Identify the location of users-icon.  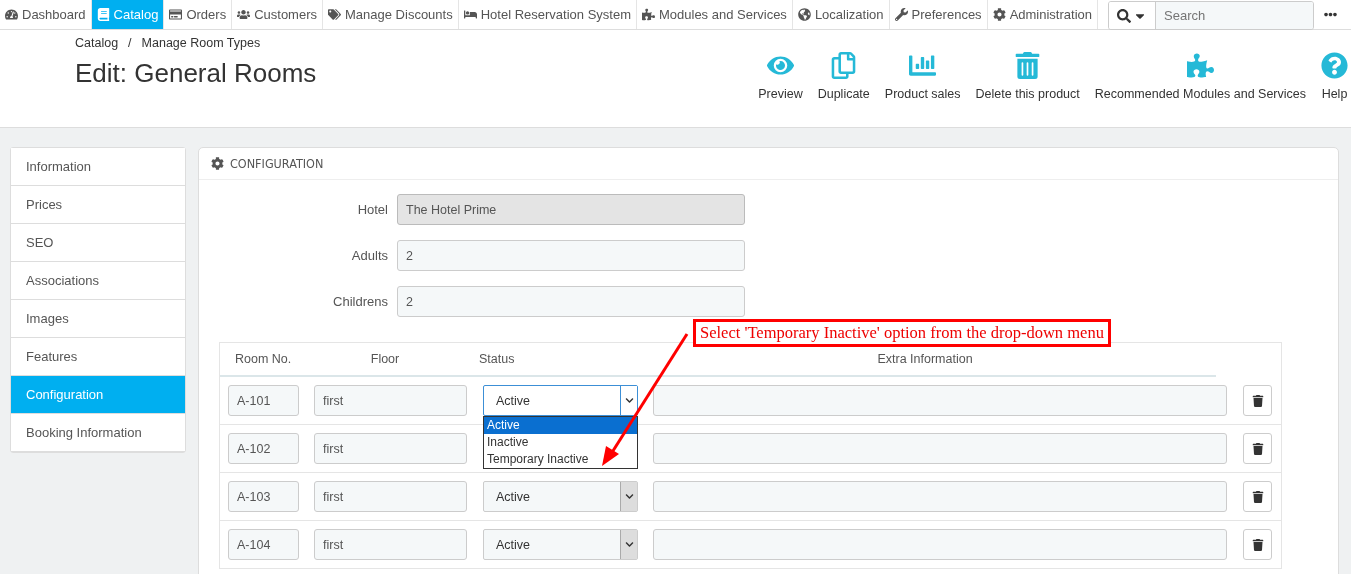
(244, 14).